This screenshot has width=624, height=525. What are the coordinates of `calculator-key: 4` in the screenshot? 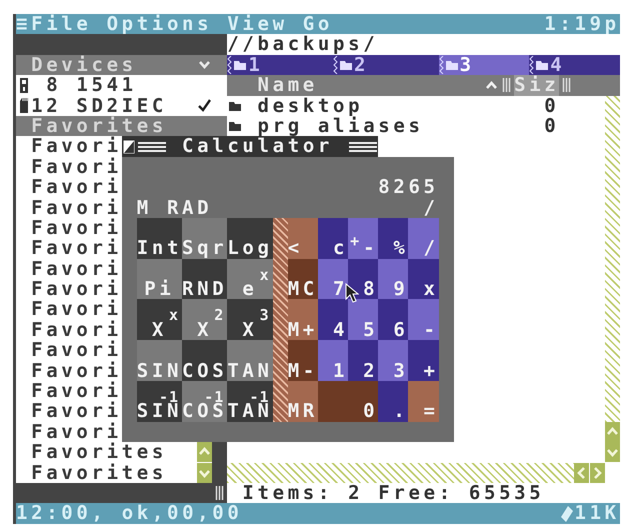 It's located at (333, 319).